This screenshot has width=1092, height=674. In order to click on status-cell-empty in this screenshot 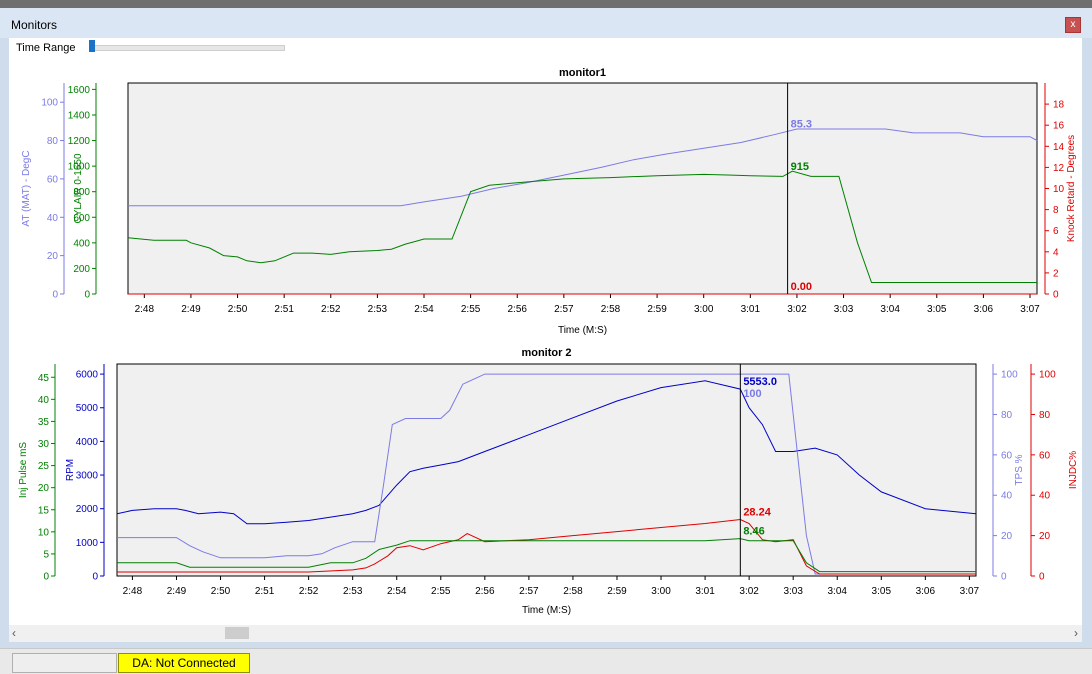, I will do `click(64, 663)`.